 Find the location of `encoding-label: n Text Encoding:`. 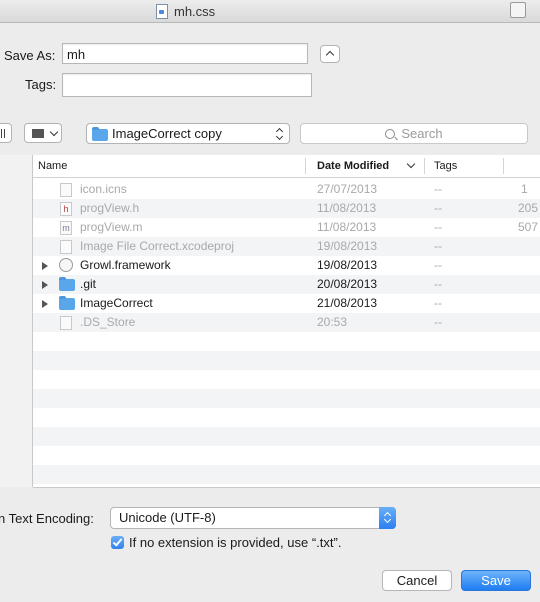

encoding-label: n Text Encoding: is located at coordinates (47, 518).